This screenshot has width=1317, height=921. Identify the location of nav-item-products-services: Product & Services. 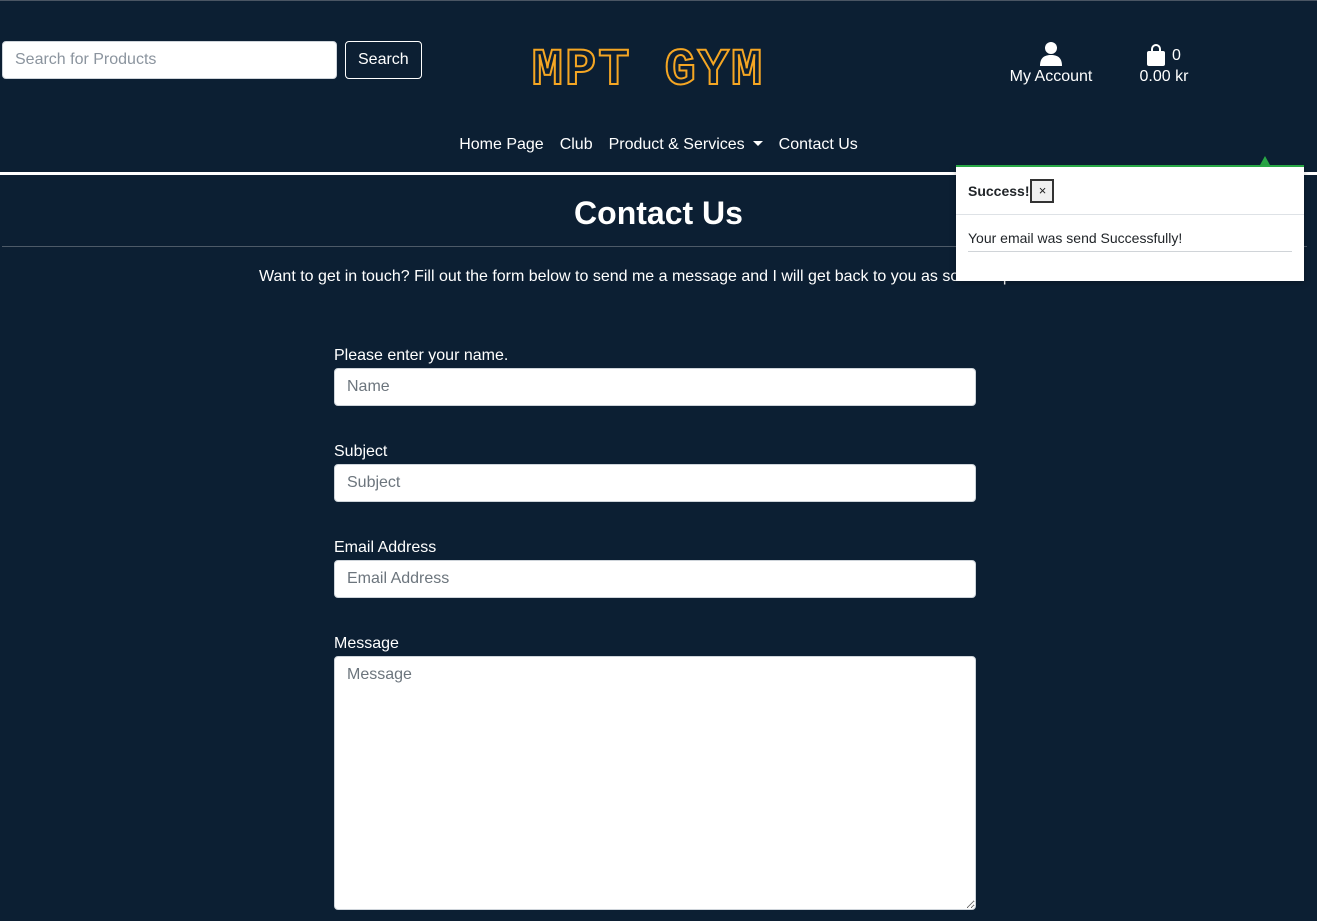
(686, 145).